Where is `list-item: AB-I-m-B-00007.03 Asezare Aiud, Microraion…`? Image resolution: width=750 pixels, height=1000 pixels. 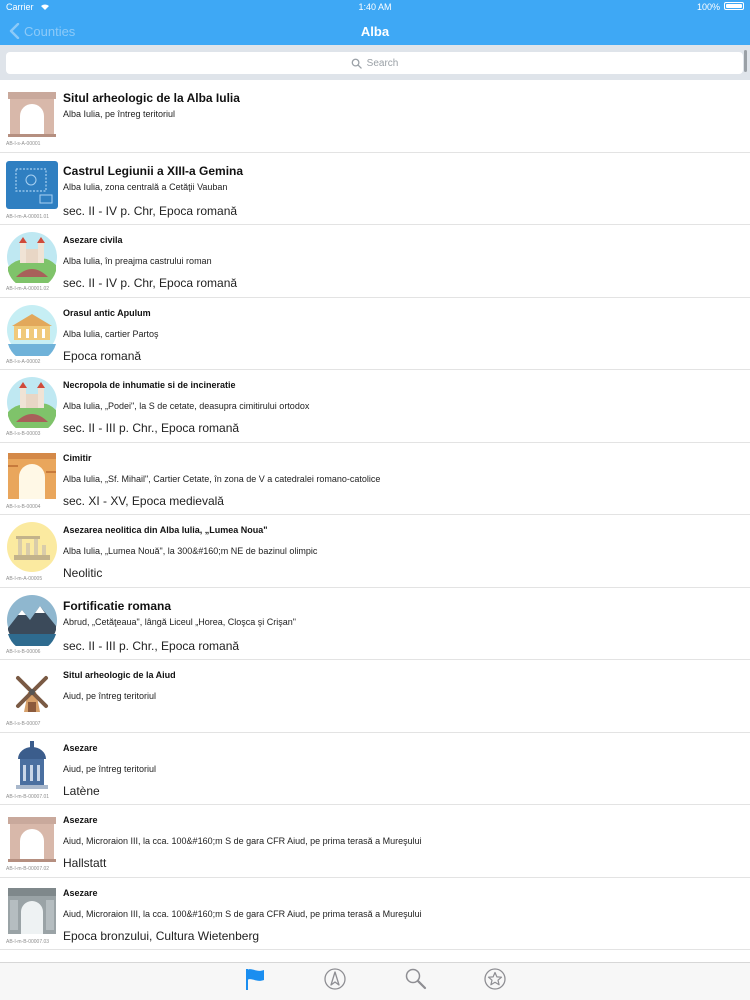 list-item: AB-I-m-B-00007.03 Asezare Aiud, Microraion… is located at coordinates (375, 914).